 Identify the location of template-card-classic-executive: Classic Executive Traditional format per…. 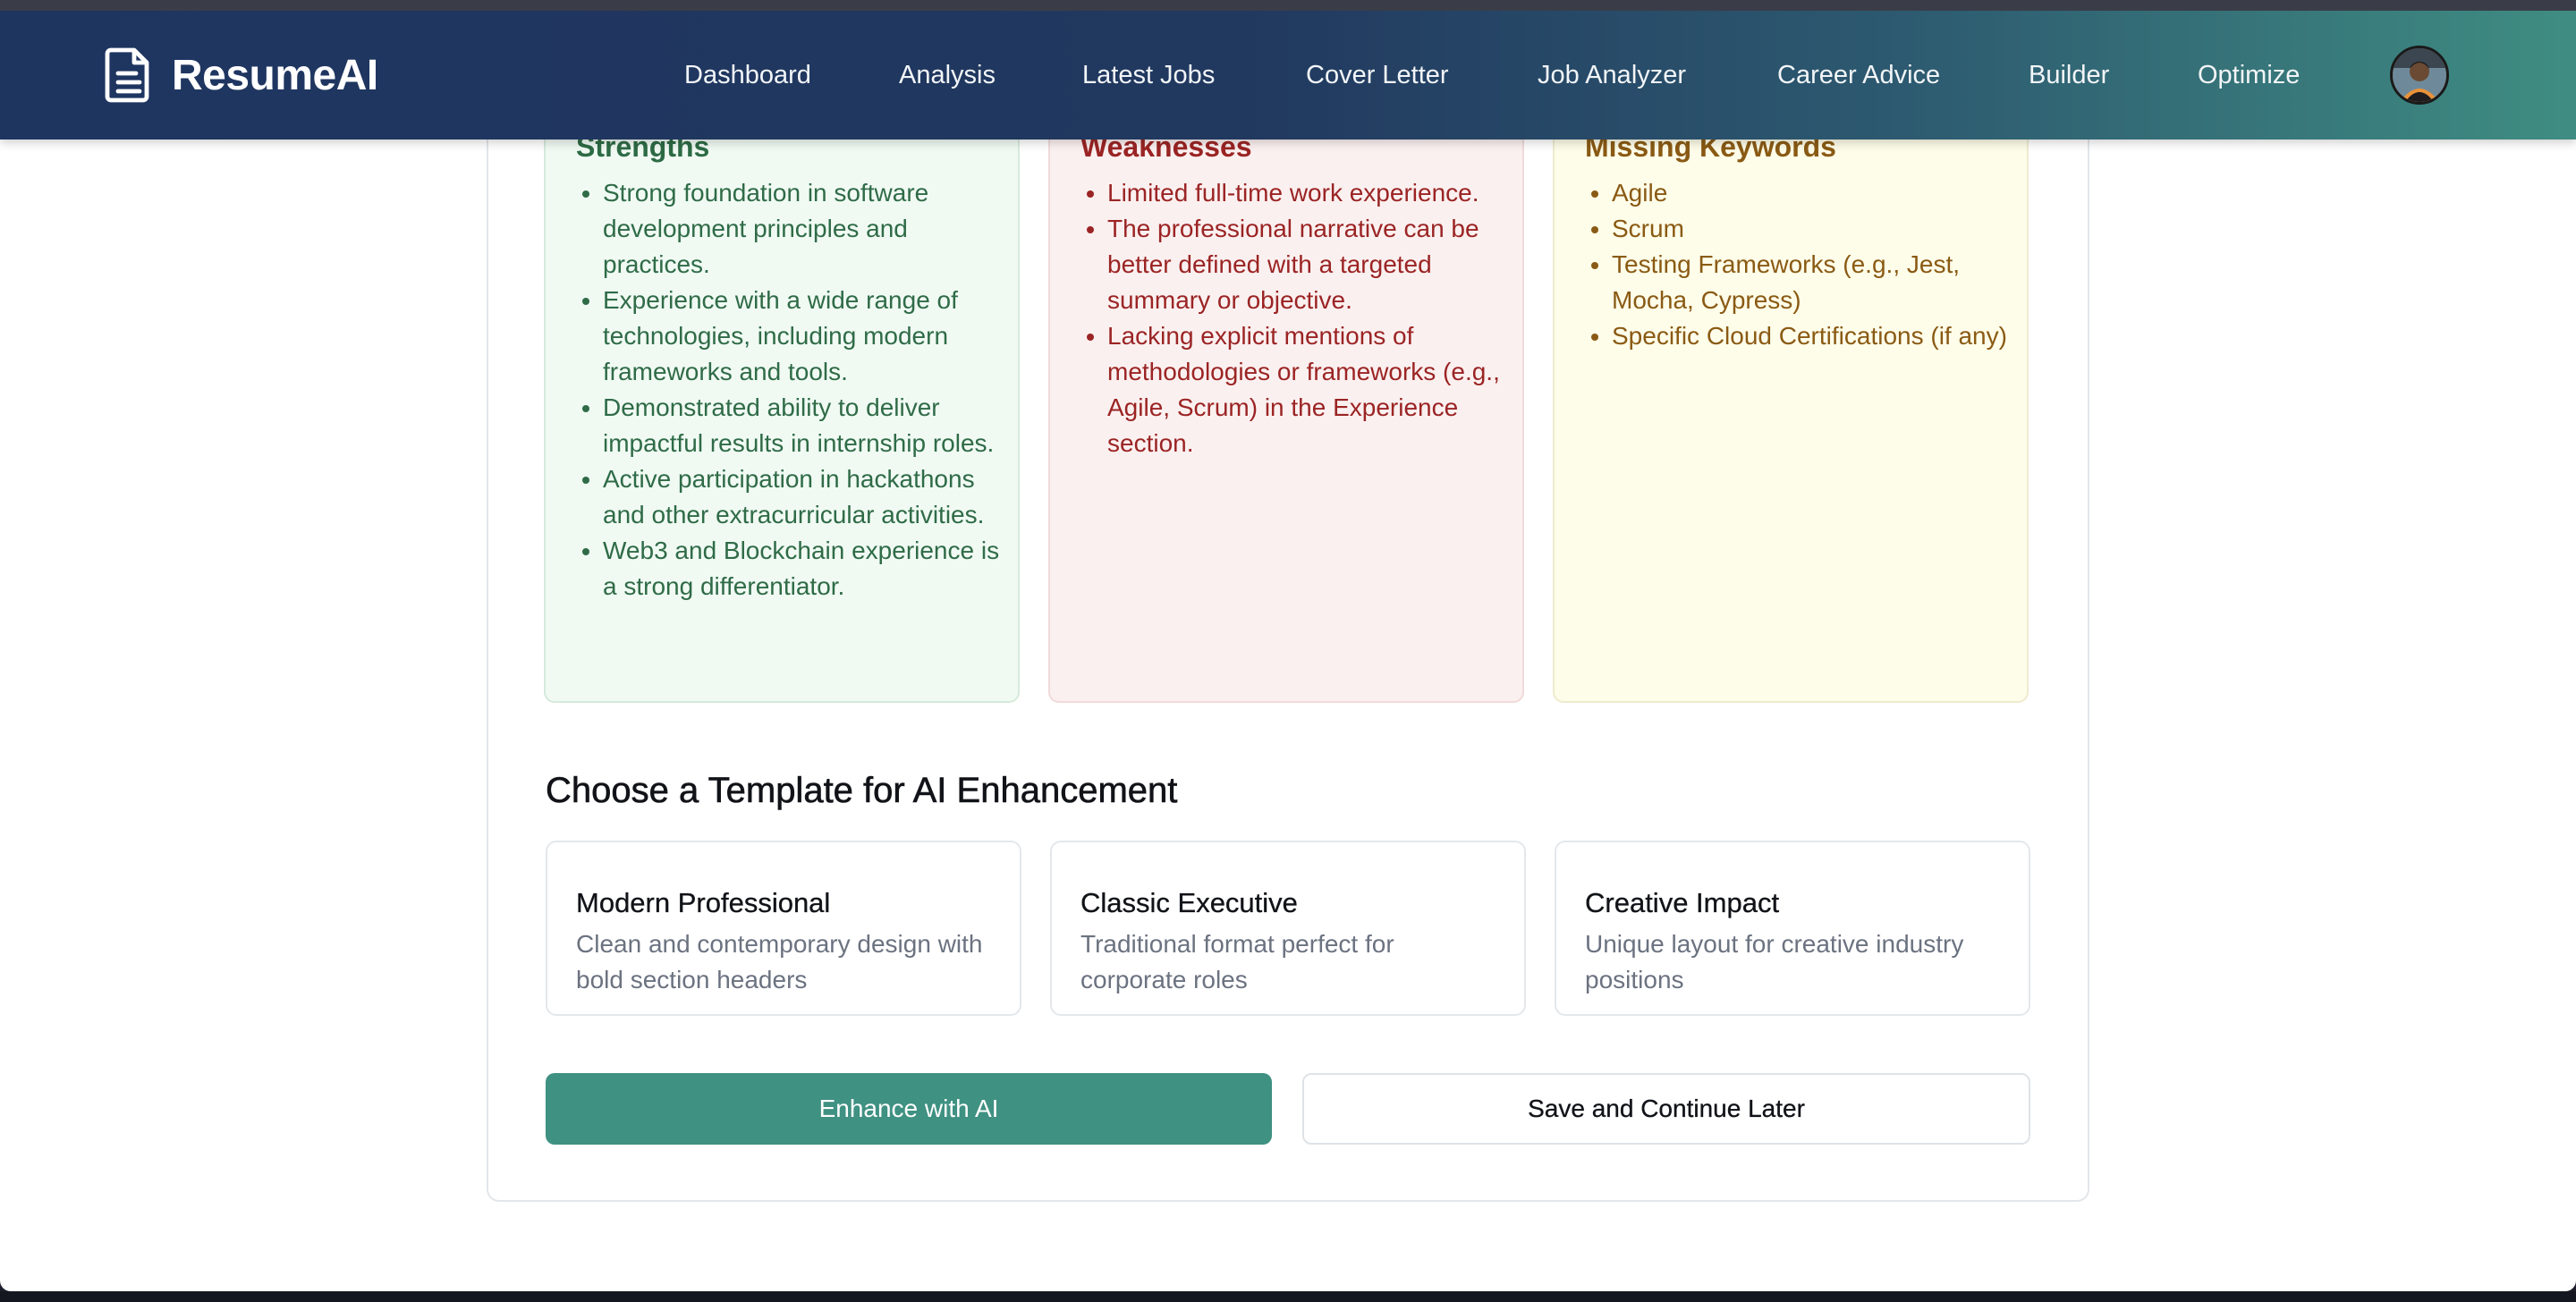
(1288, 928).